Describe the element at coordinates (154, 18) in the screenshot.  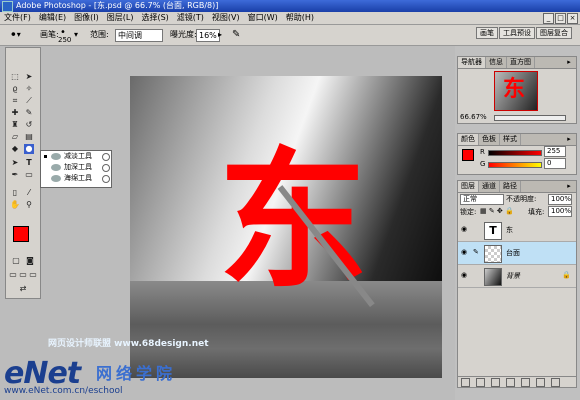
I see `menu-select: 选择(S)` at that location.